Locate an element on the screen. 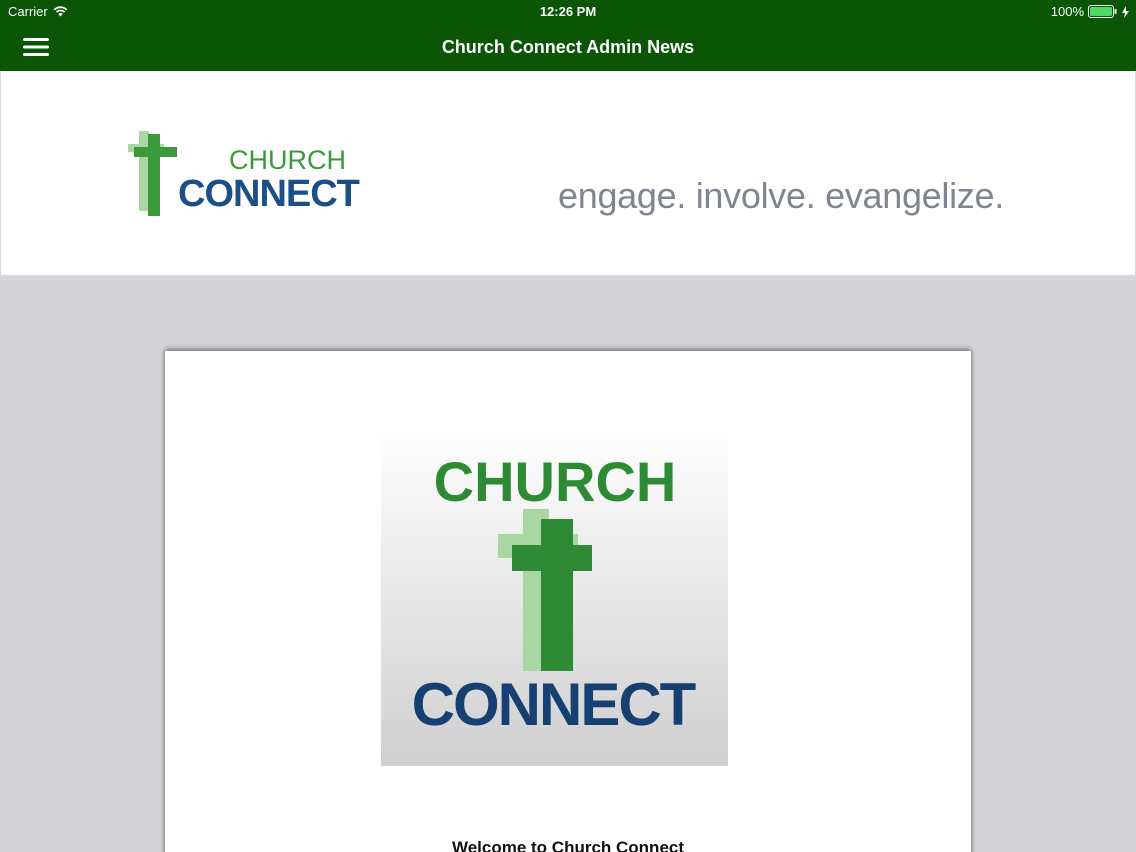 The height and width of the screenshot is (852, 1136). navigation-bar: Church Connect Admin News is located at coordinates (568, 47).